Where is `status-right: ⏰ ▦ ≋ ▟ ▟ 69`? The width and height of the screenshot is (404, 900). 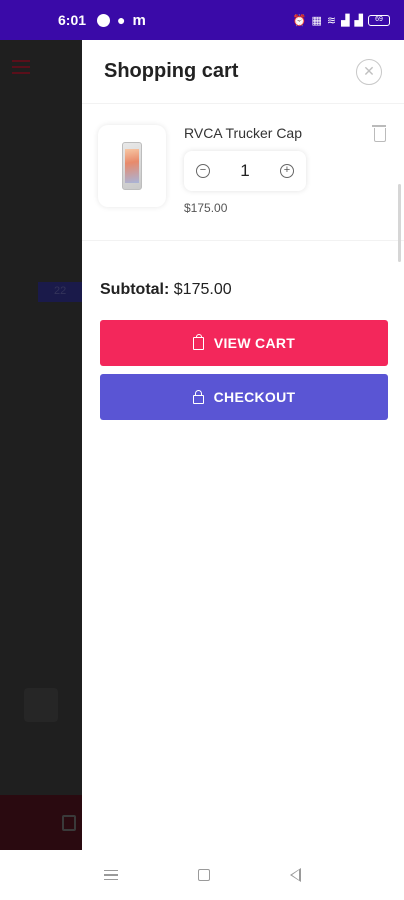
status-right: ⏰ ▦ ≋ ▟ ▟ 69 is located at coordinates (341, 20).